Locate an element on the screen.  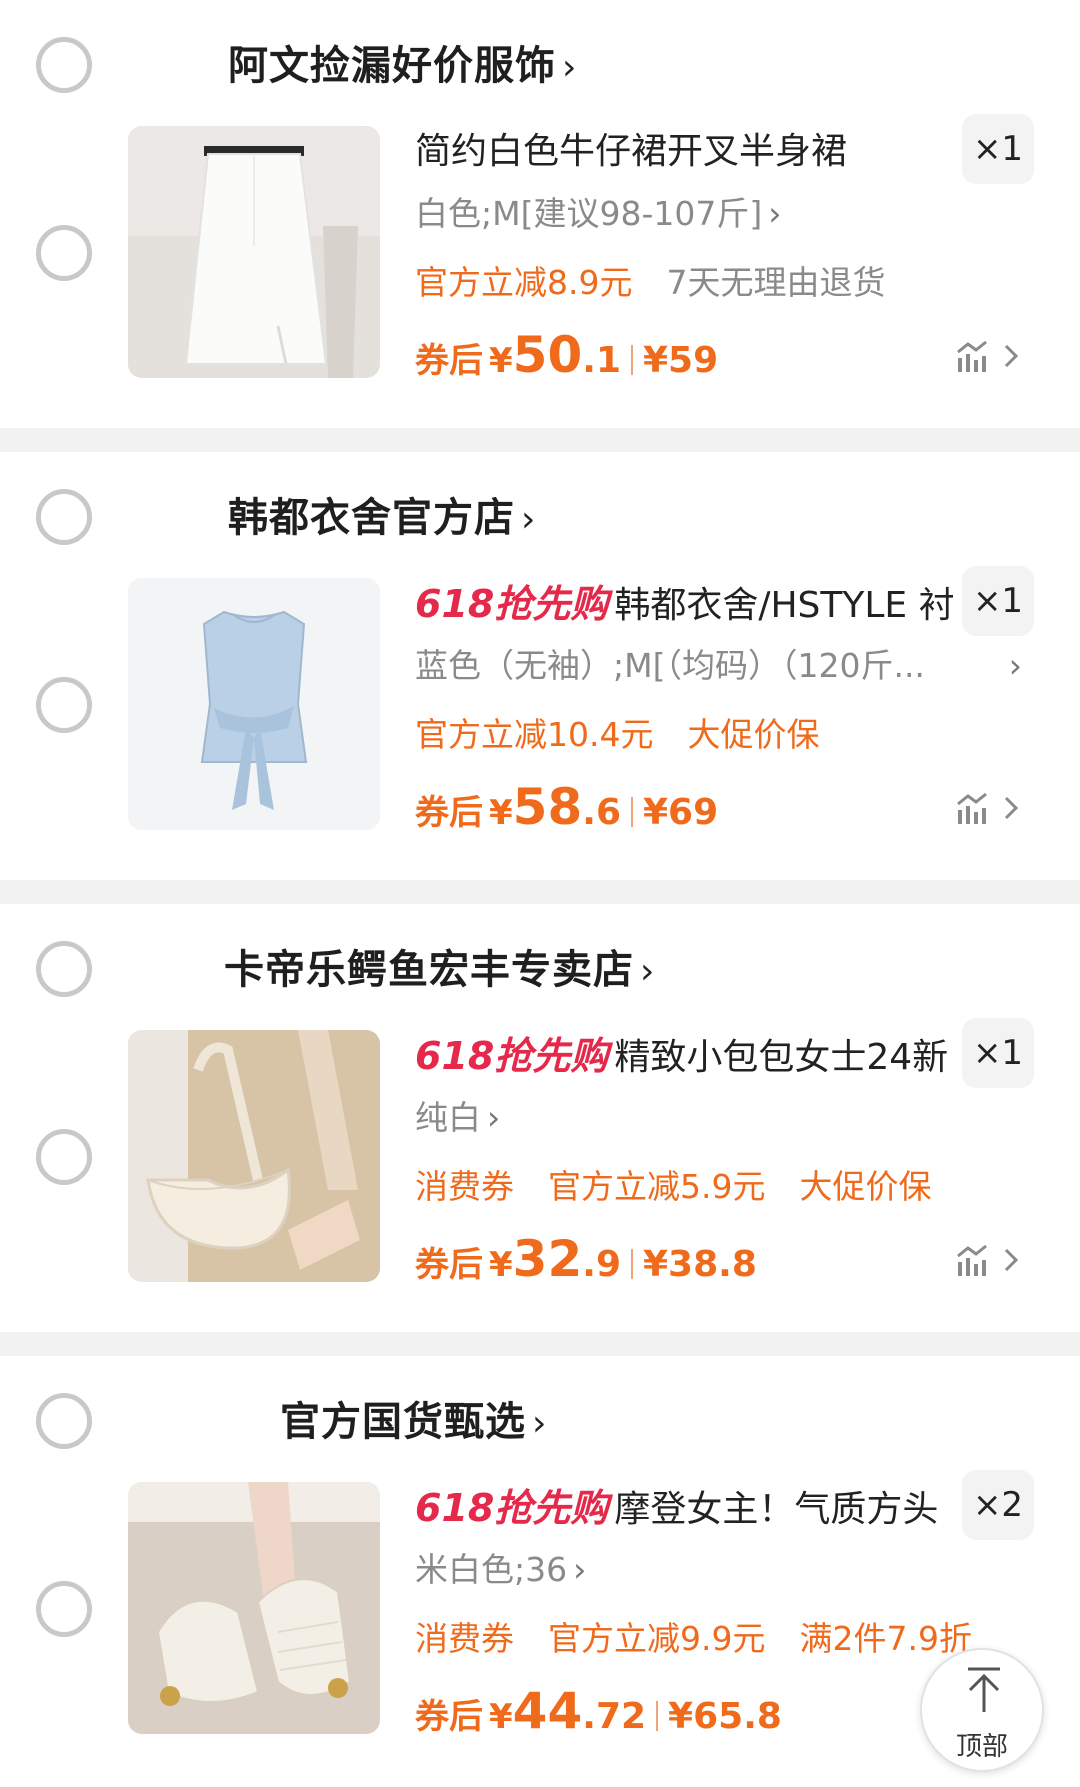
price-decimal: .6 is located at coordinates (601, 812).